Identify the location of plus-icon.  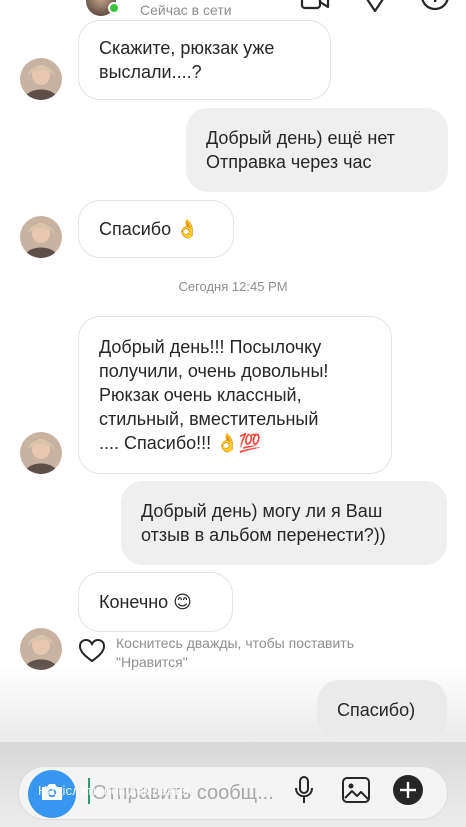
(408, 792).